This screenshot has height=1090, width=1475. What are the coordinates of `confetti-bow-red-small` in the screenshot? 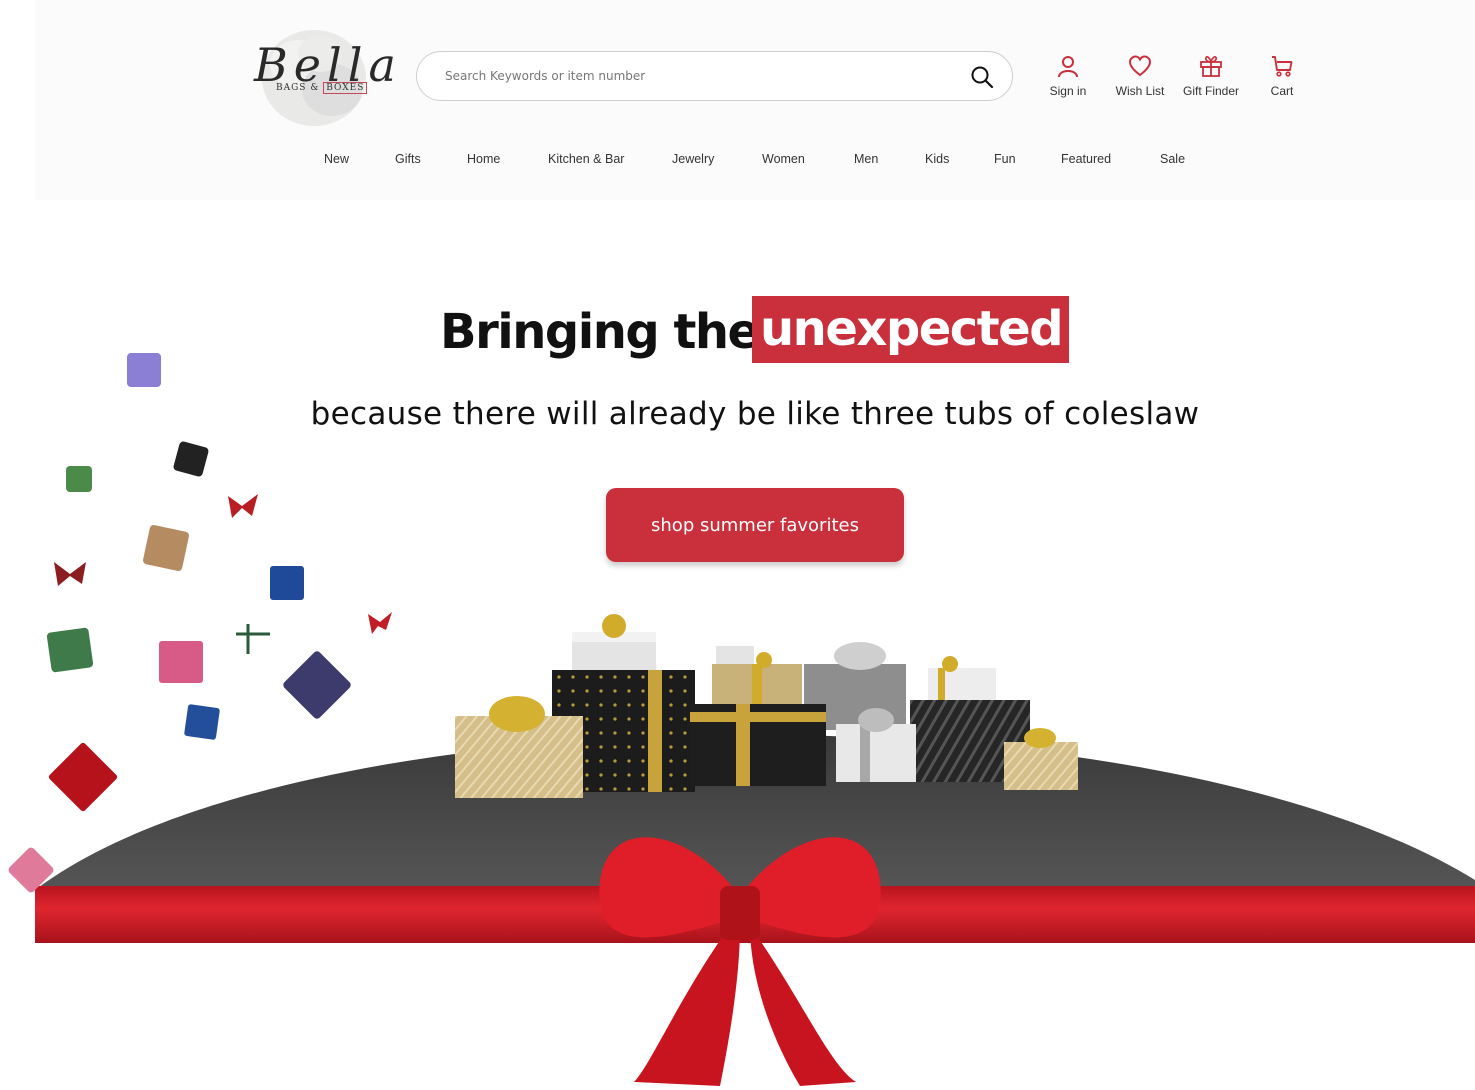 It's located at (380, 623).